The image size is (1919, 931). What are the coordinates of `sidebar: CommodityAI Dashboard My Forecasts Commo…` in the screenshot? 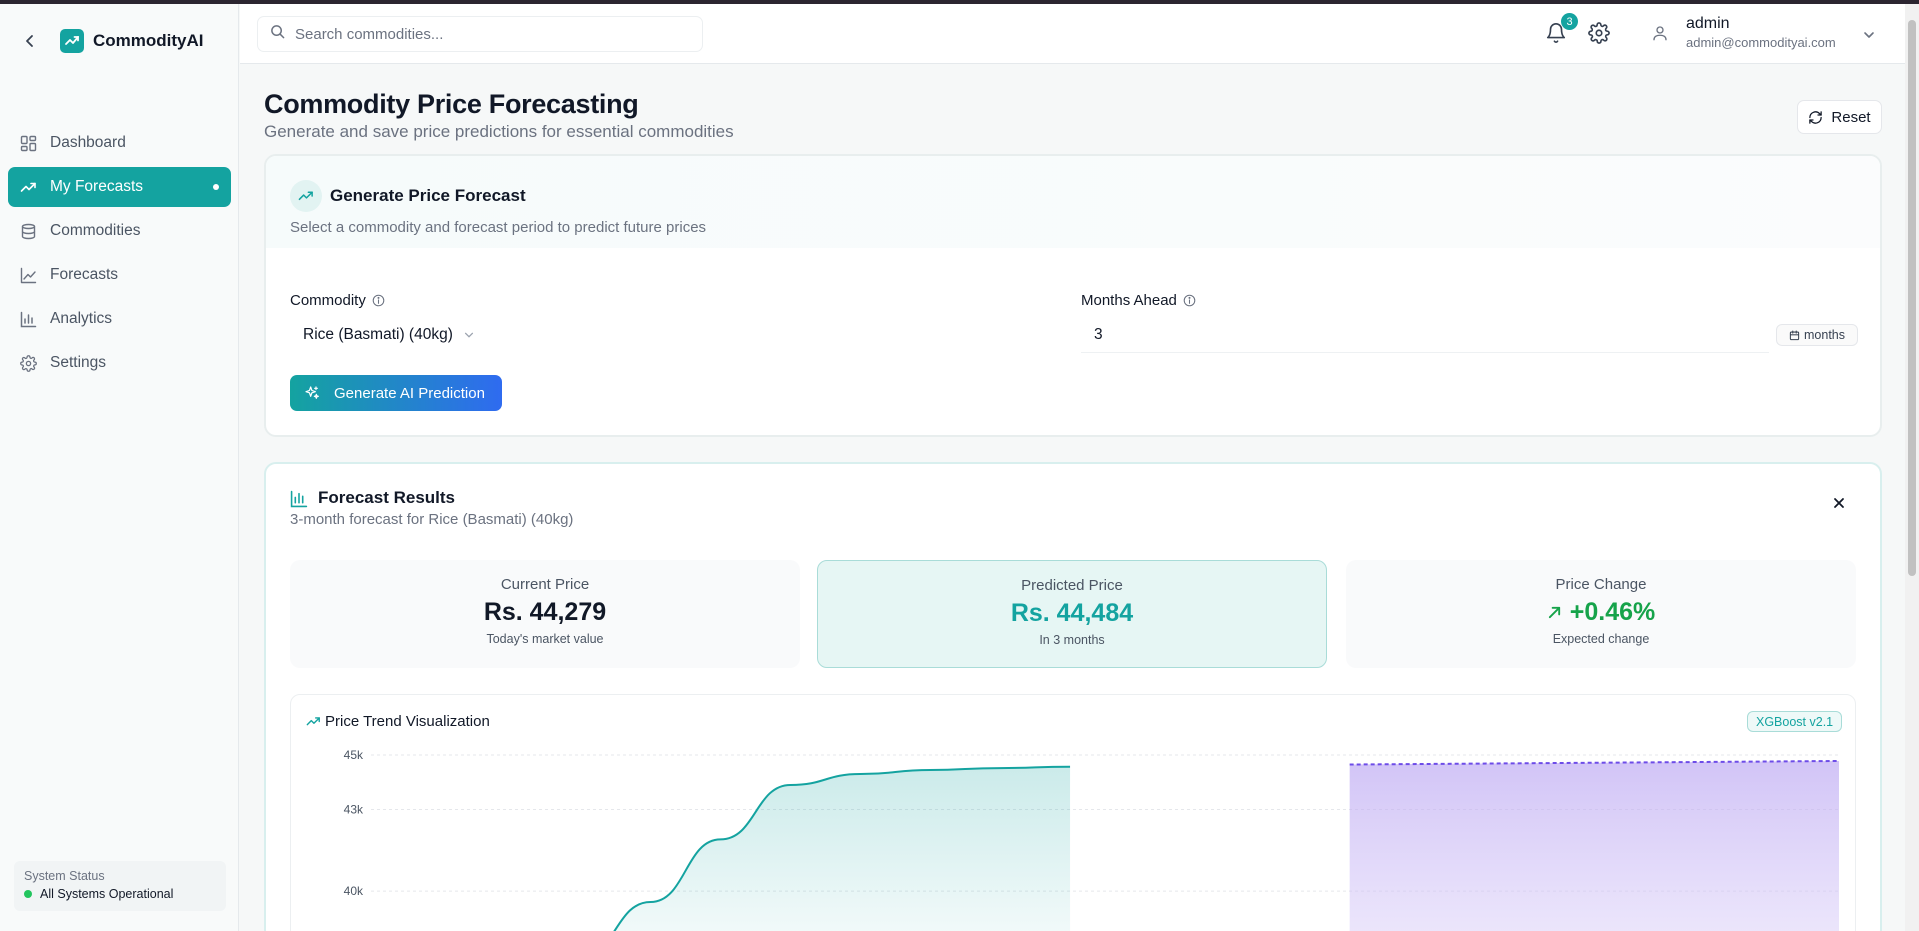 It's located at (119, 467).